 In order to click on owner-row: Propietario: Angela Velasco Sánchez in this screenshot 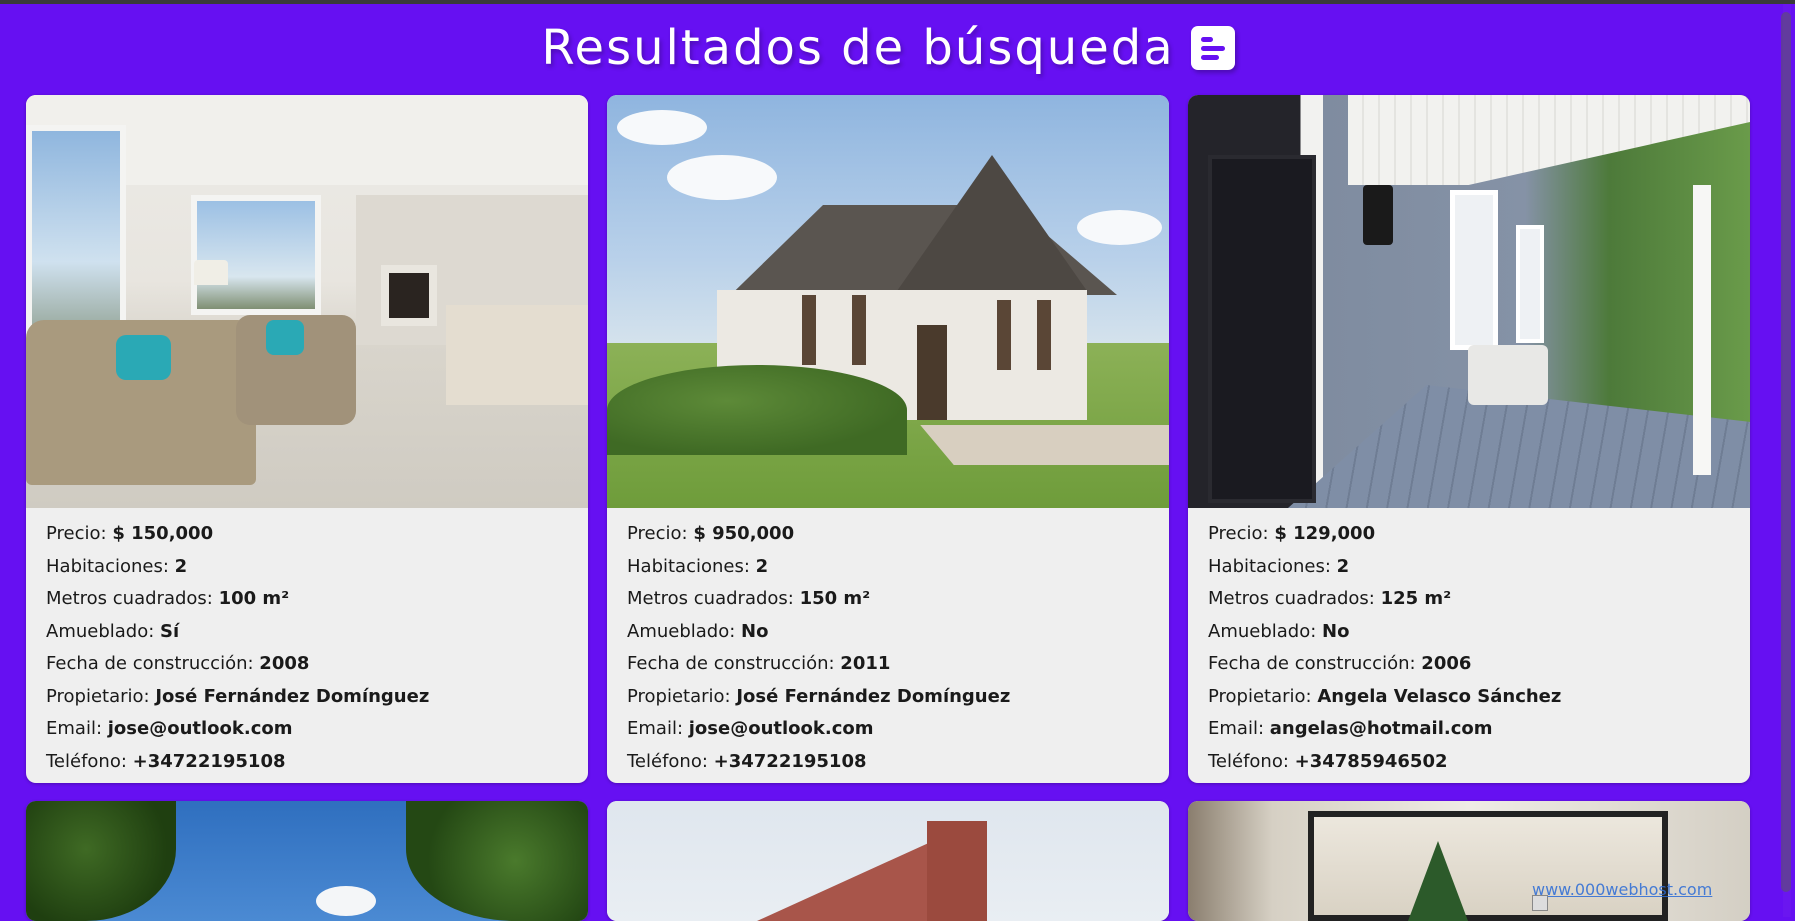, I will do `click(1385, 696)`.